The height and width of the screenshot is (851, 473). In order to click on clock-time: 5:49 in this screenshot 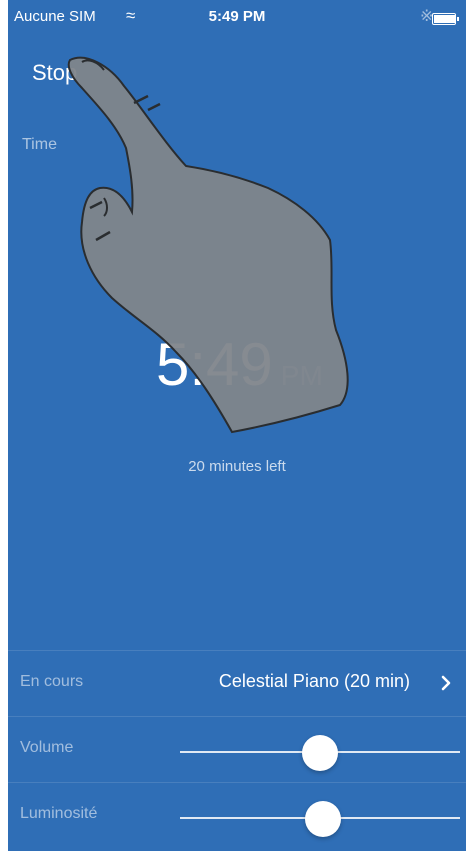, I will do `click(214, 364)`.